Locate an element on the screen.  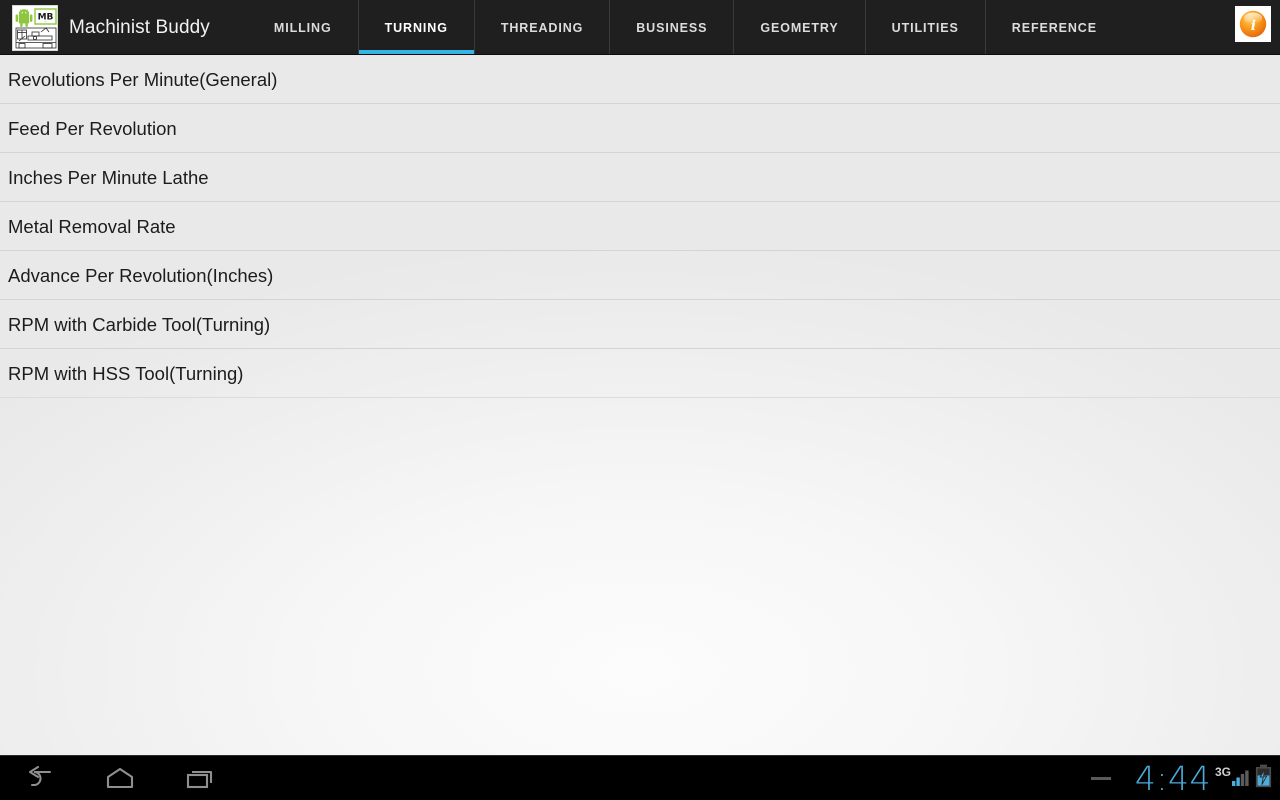
battery-charging-icon is located at coordinates (1263, 778).